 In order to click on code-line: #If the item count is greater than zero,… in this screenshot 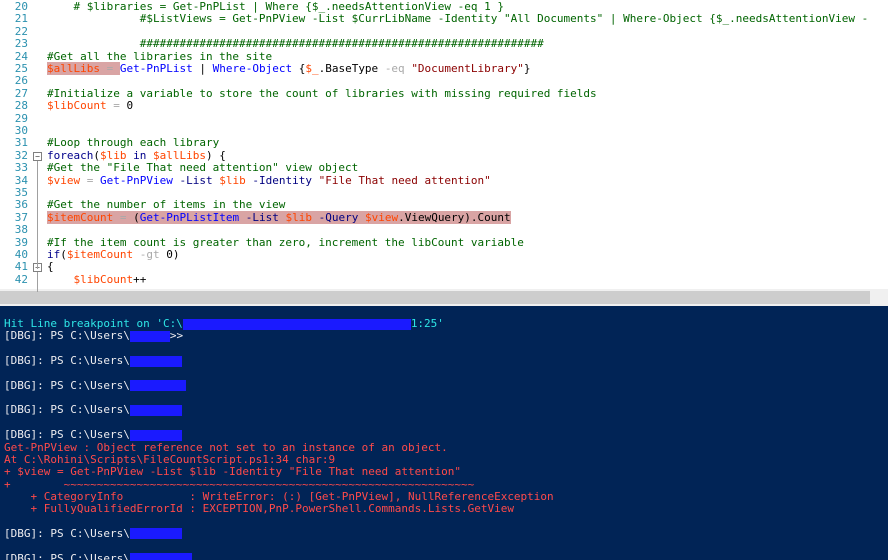, I will do `click(285, 242)`.